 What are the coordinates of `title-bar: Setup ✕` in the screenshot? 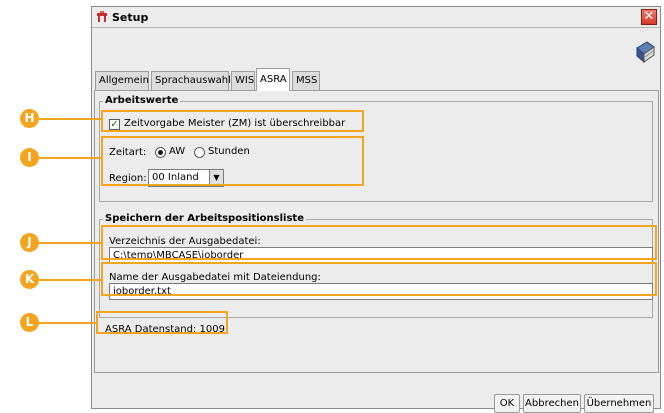 It's located at (376, 17).